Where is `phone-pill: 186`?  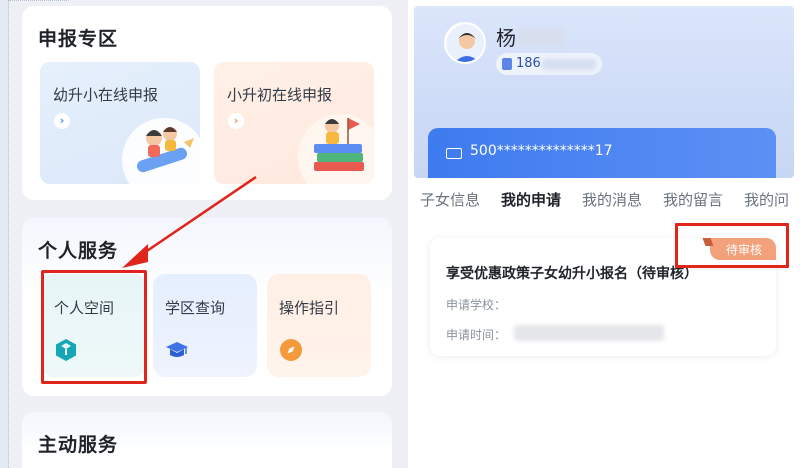
phone-pill: 186 is located at coordinates (549, 64).